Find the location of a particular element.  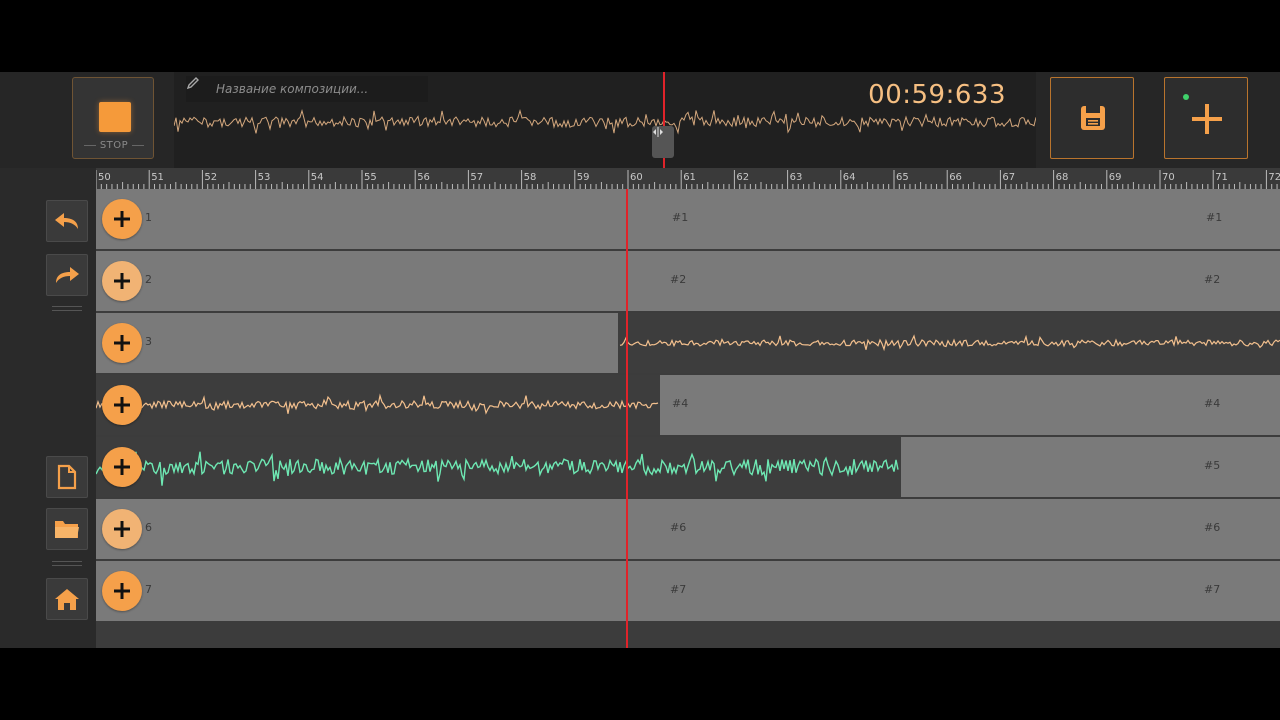

track-4: #4 #4 is located at coordinates (688, 405).